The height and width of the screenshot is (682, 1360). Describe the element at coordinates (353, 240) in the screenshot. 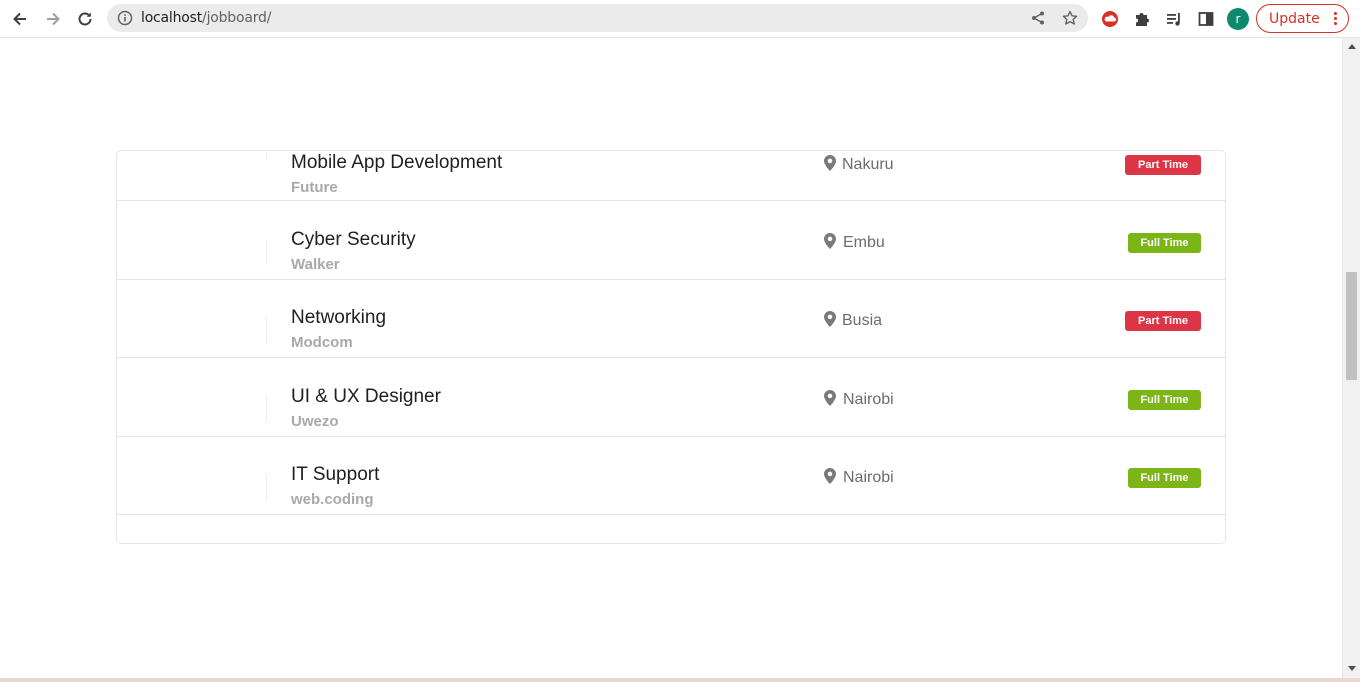

I see `job-title: Cyber Security` at that location.